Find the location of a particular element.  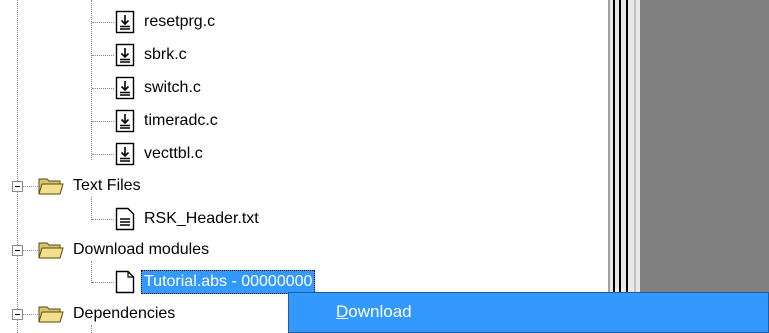

tree-item-resetprg: resetprg.c is located at coordinates (166, 22).